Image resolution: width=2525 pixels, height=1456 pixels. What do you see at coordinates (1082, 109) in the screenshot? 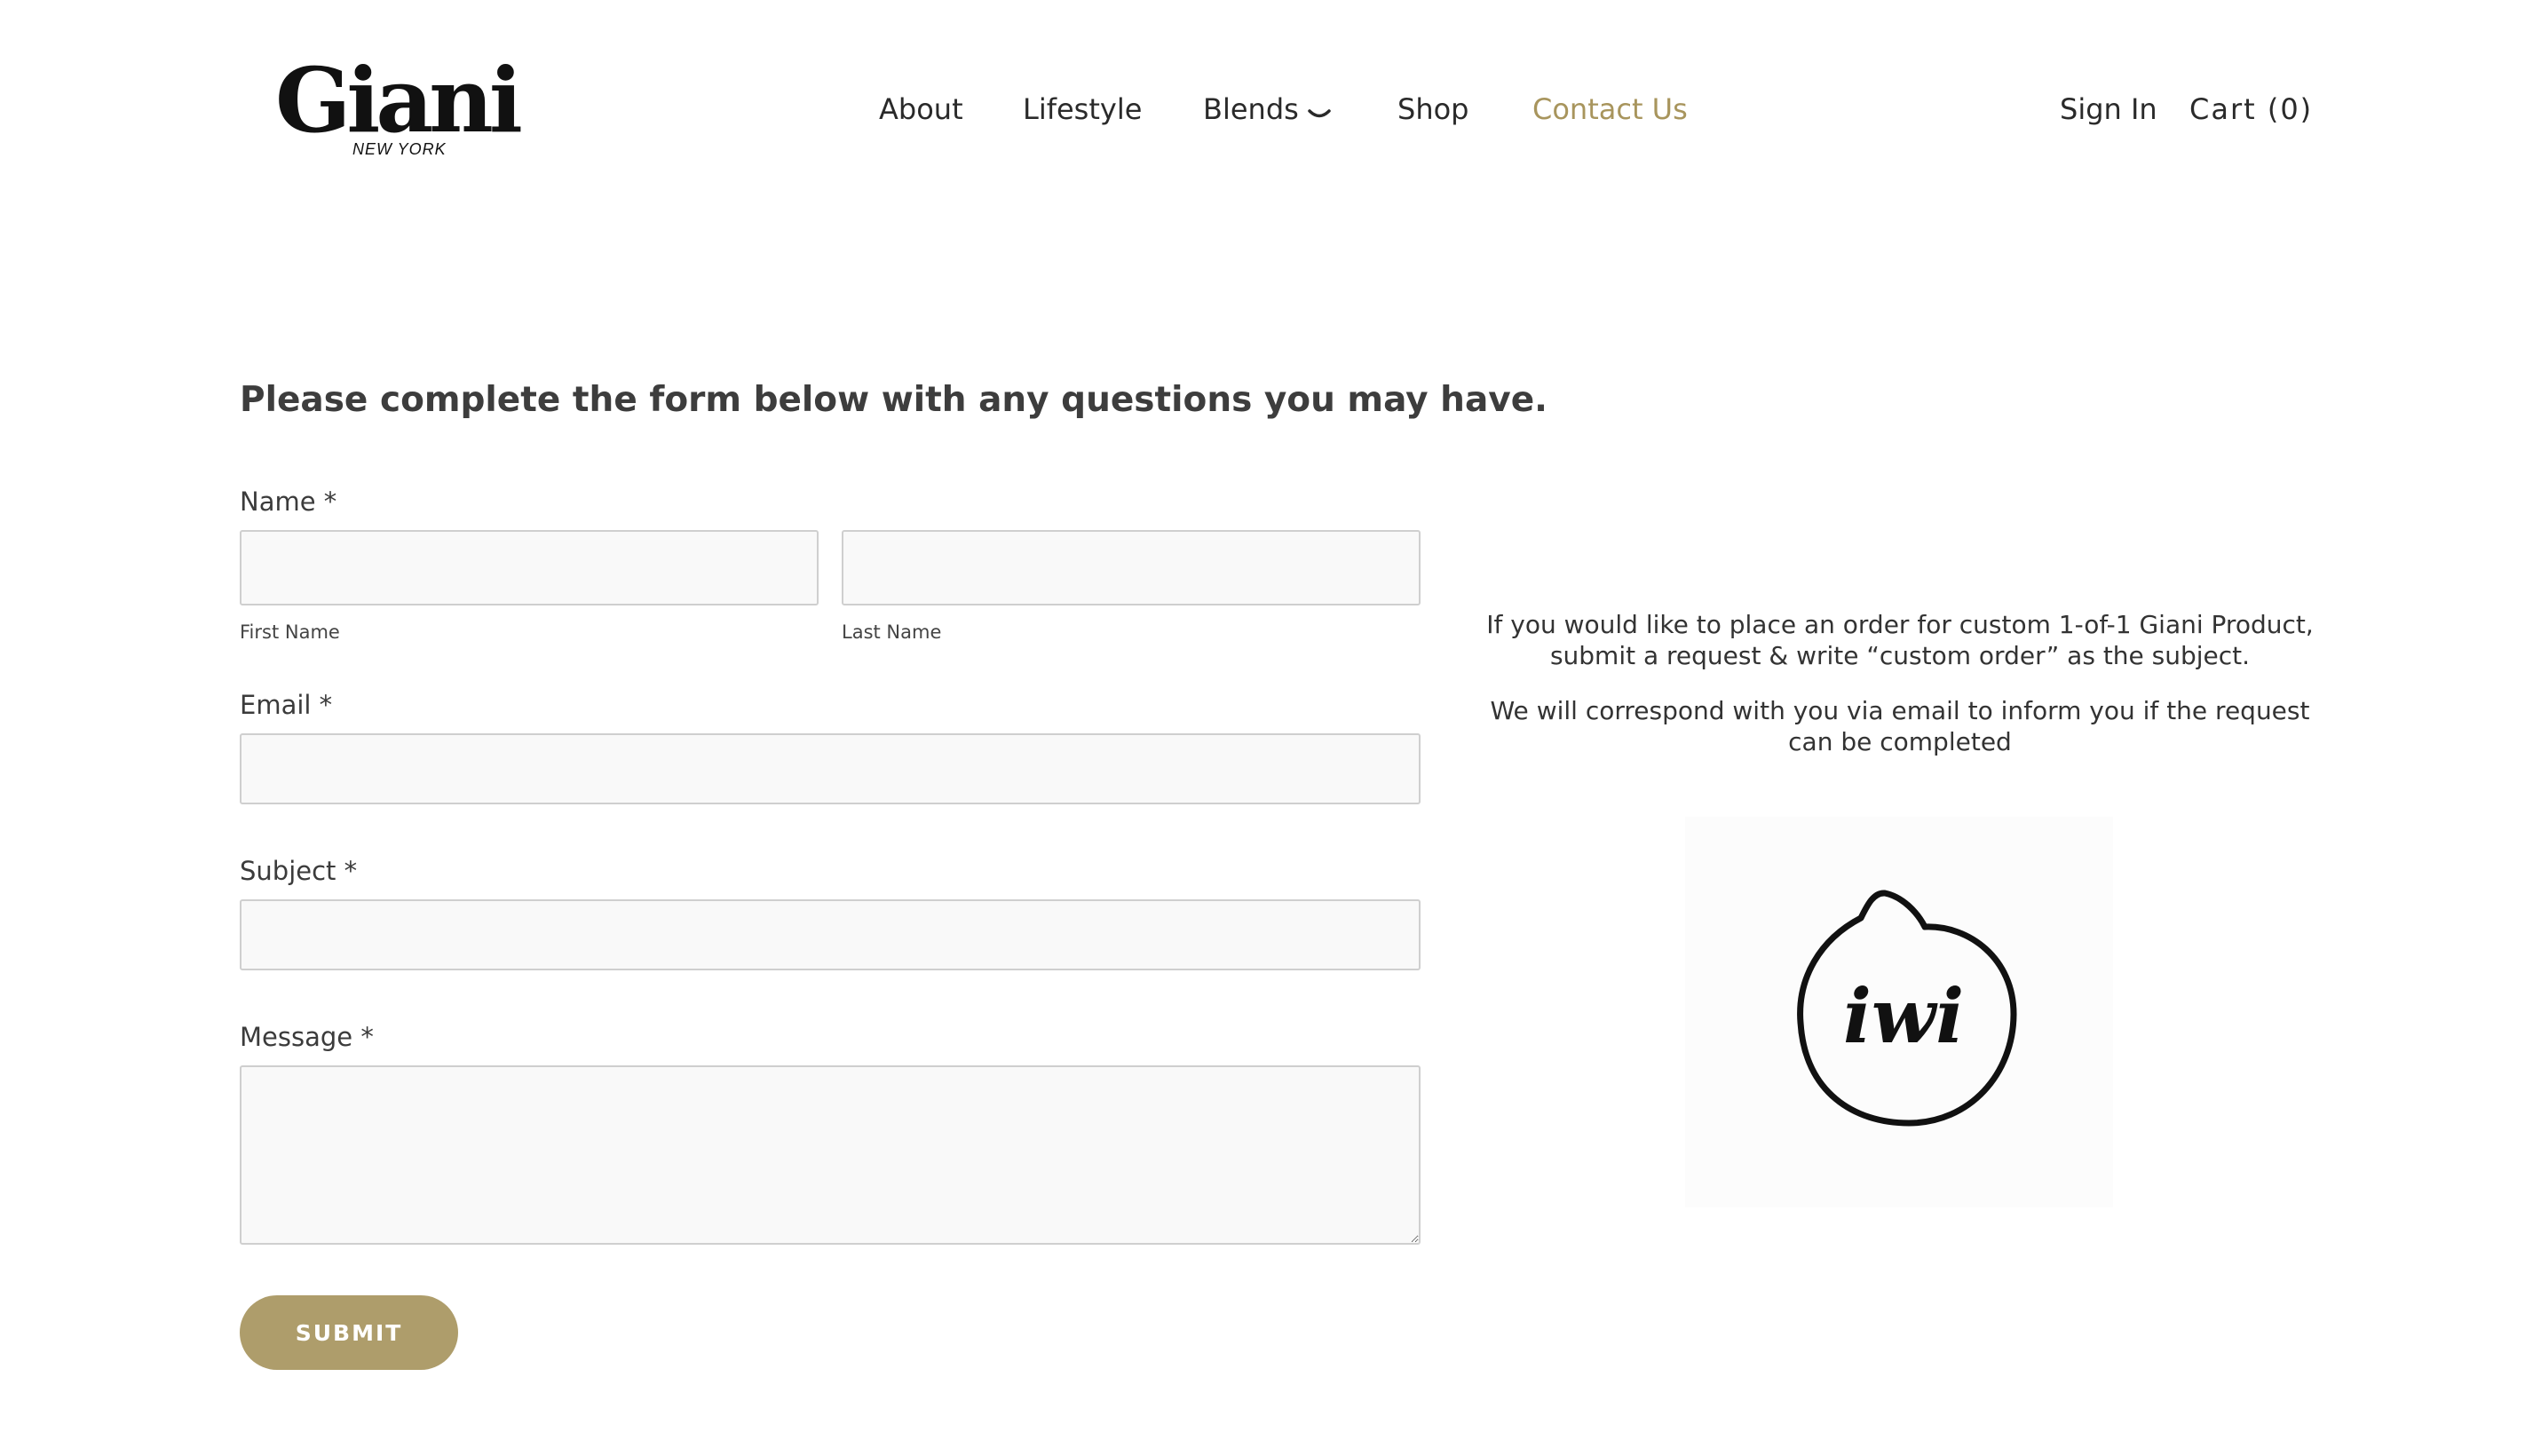
I see `nav-item-lifestyle: Lifestyle` at bounding box center [1082, 109].